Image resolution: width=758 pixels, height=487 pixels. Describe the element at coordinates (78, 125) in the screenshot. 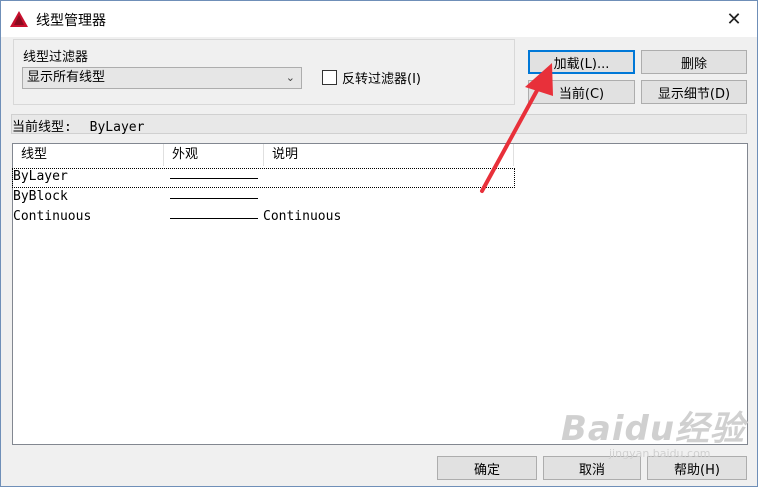

I see `current-linetype-readout: 当前线型: ByLayer` at that location.